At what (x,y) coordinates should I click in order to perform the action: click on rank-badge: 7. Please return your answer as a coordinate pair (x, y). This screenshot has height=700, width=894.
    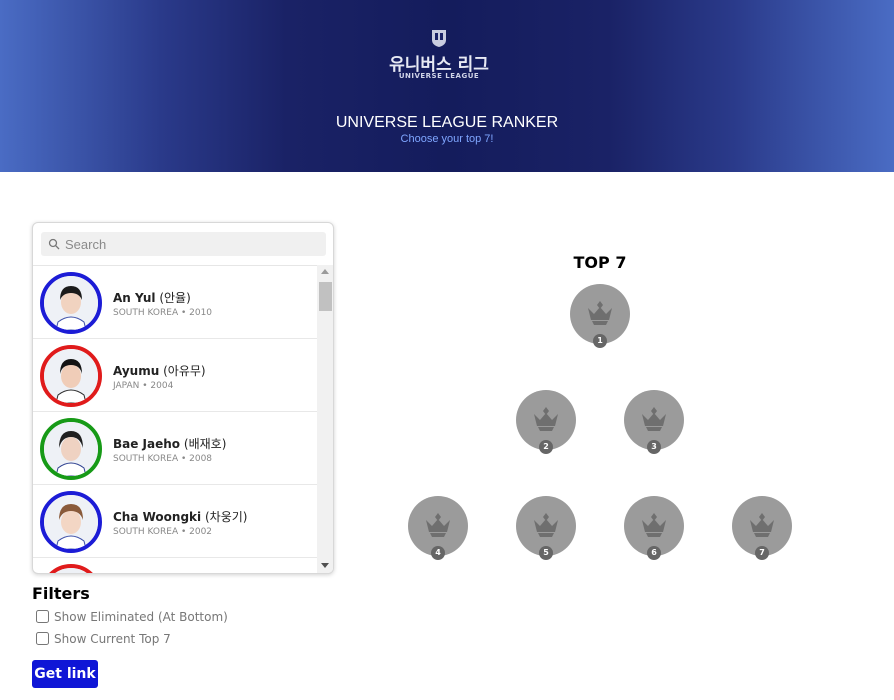
    Looking at the image, I should click on (762, 553).